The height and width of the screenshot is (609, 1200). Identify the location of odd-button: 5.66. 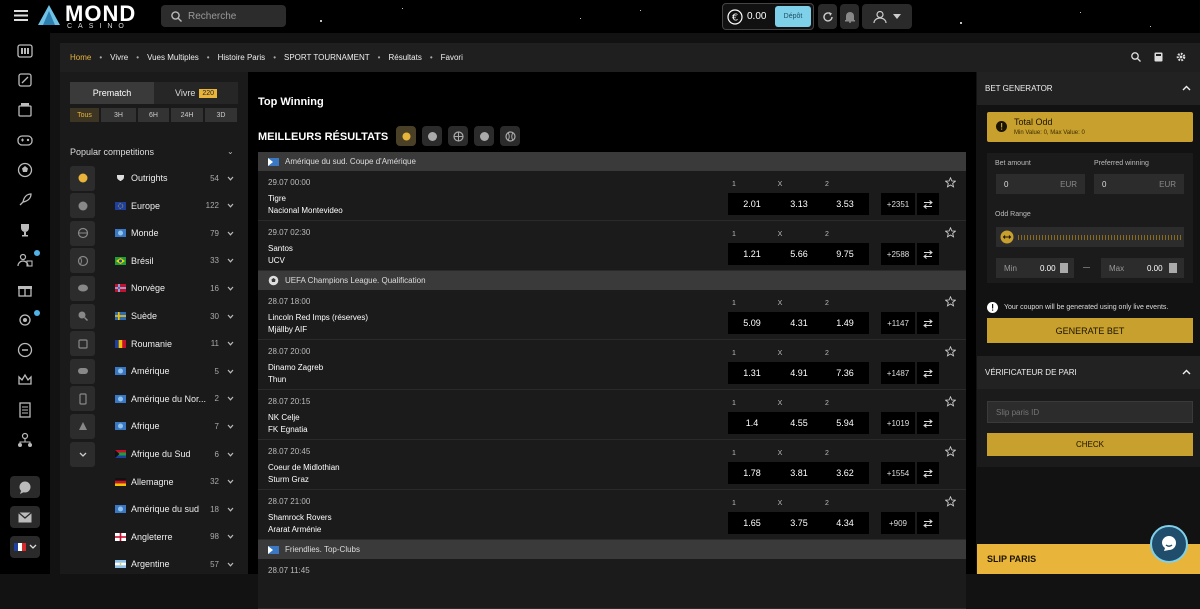
(799, 254).